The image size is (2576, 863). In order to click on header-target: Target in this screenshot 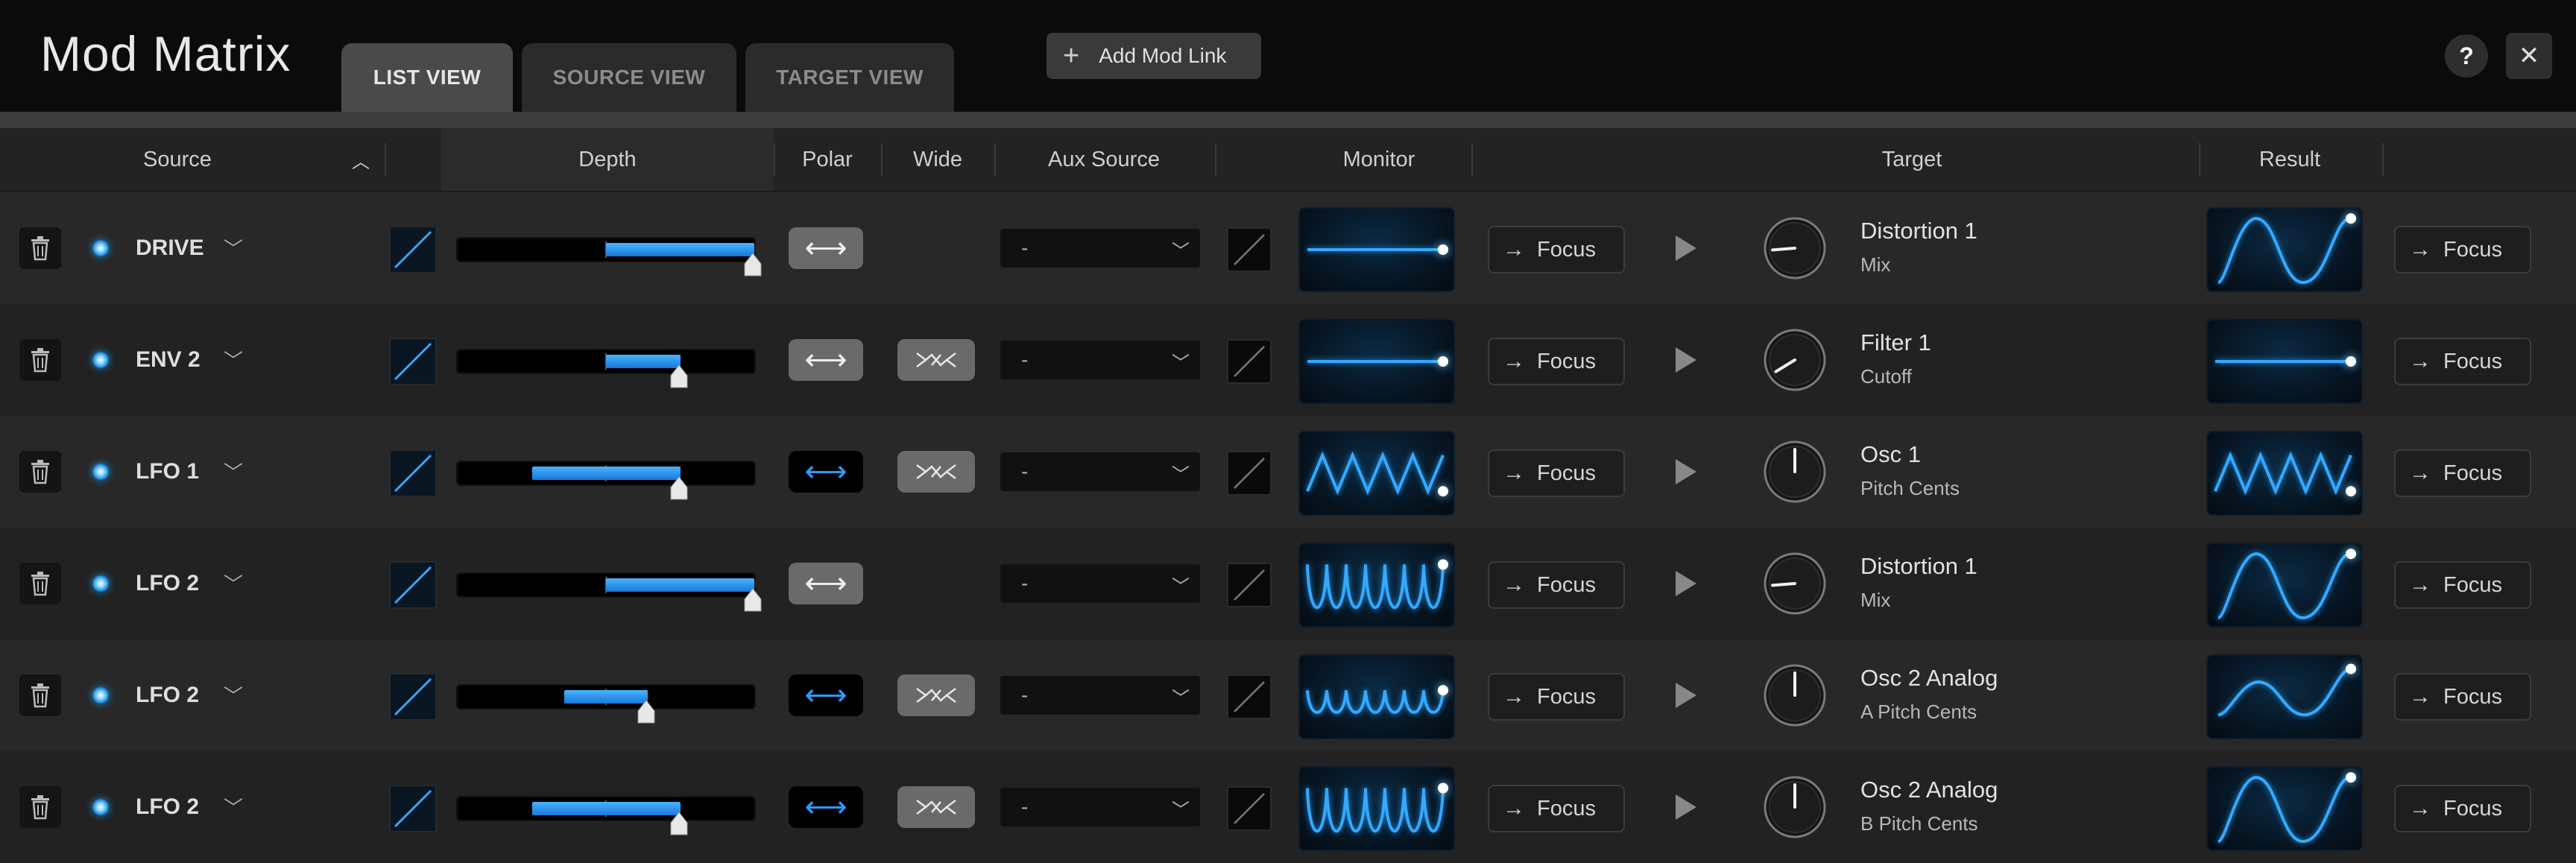, I will do `click(1912, 159)`.